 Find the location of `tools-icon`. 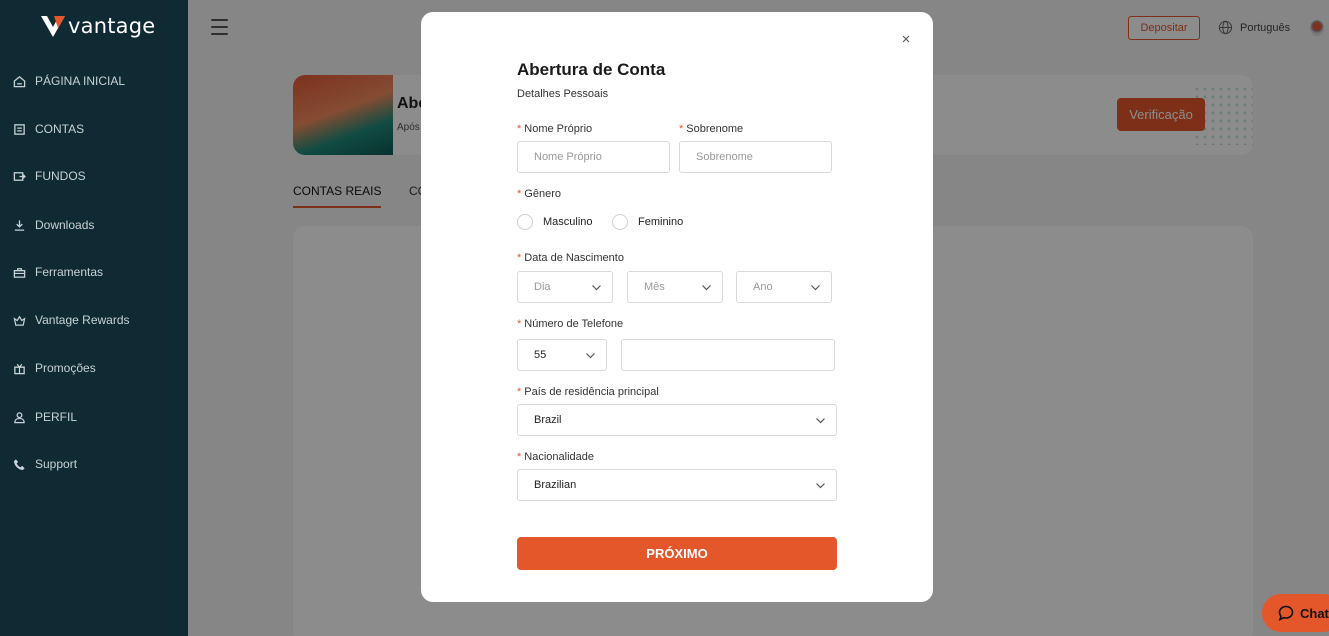

tools-icon is located at coordinates (19, 272).